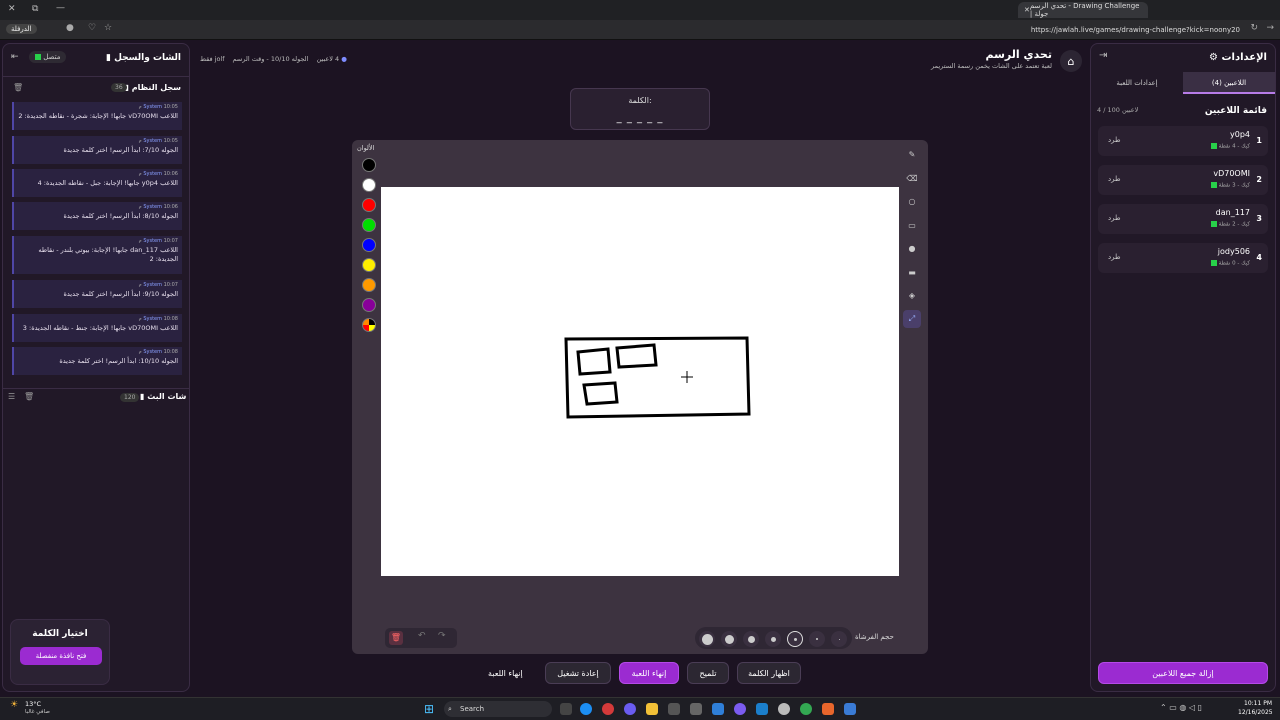 This screenshot has width=1280, height=720. I want to click on mail-icon, so click(718, 709).